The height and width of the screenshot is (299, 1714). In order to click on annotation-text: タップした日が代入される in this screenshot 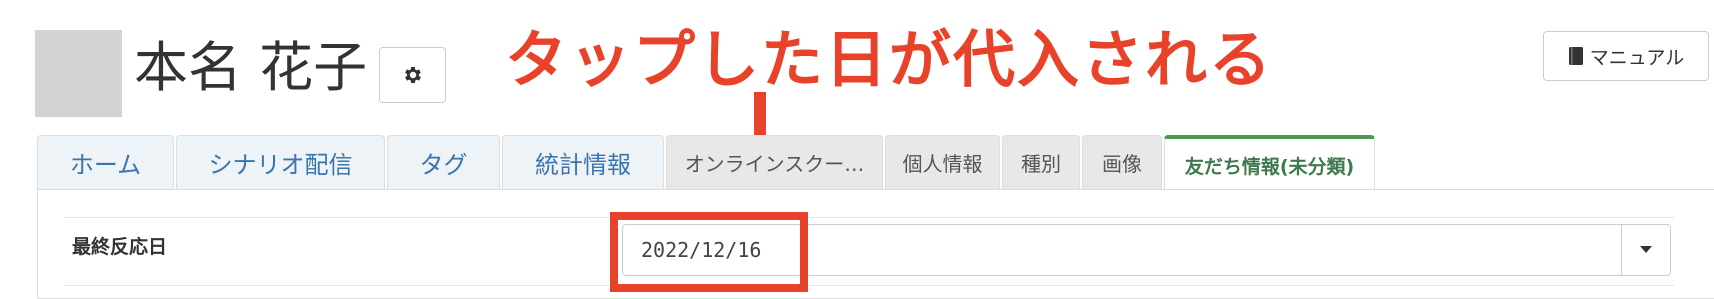, I will do `click(889, 59)`.